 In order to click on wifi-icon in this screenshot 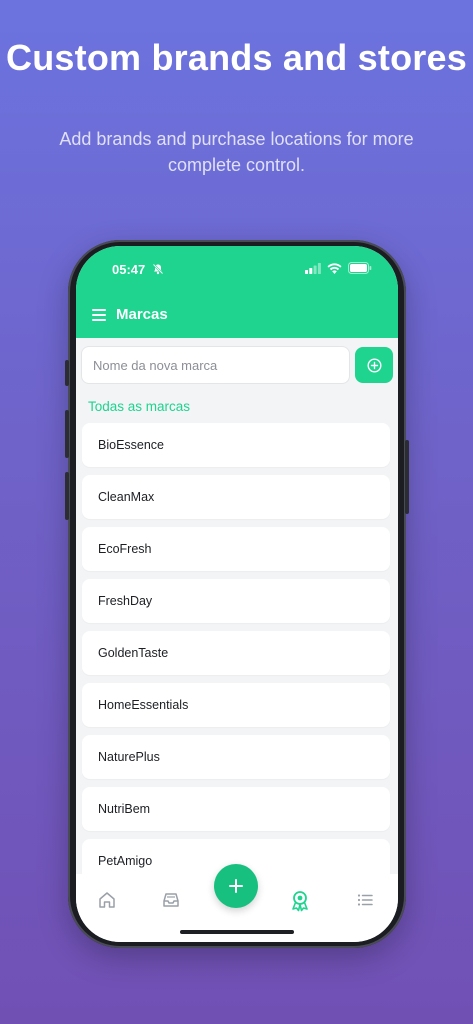, I will do `click(334, 268)`.